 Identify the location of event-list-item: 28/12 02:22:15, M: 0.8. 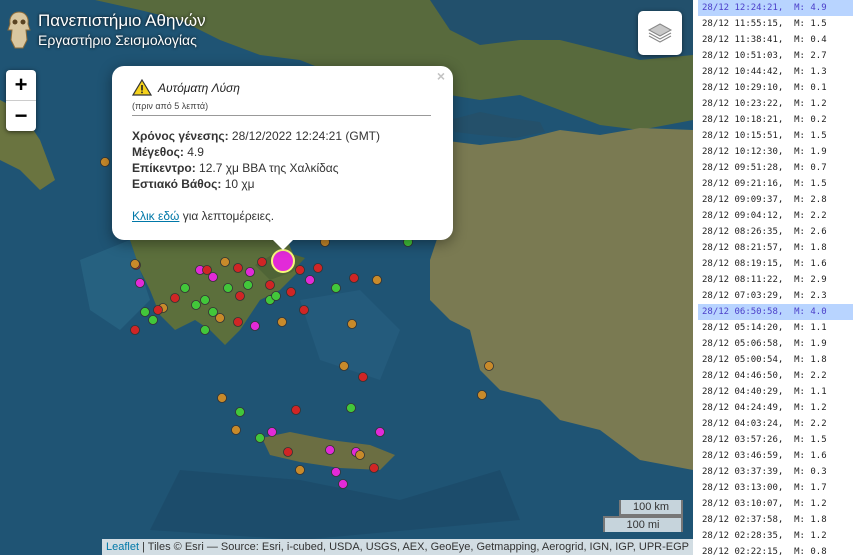
(775, 549).